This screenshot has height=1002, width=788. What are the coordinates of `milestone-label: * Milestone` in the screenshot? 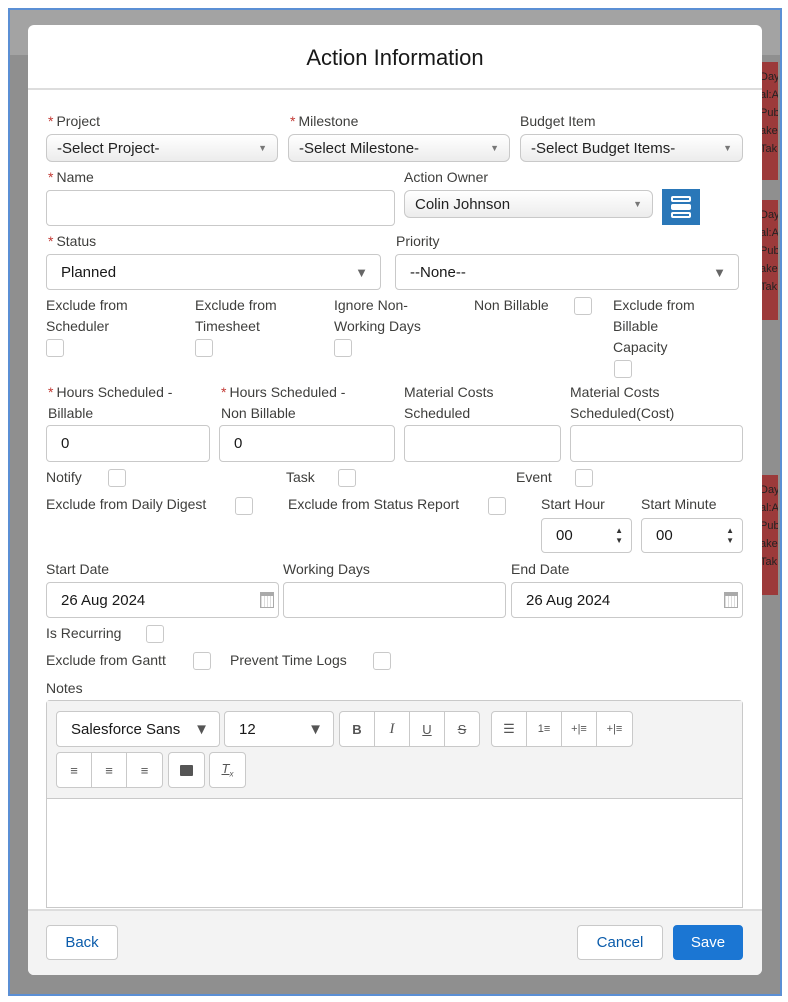 It's located at (324, 121).